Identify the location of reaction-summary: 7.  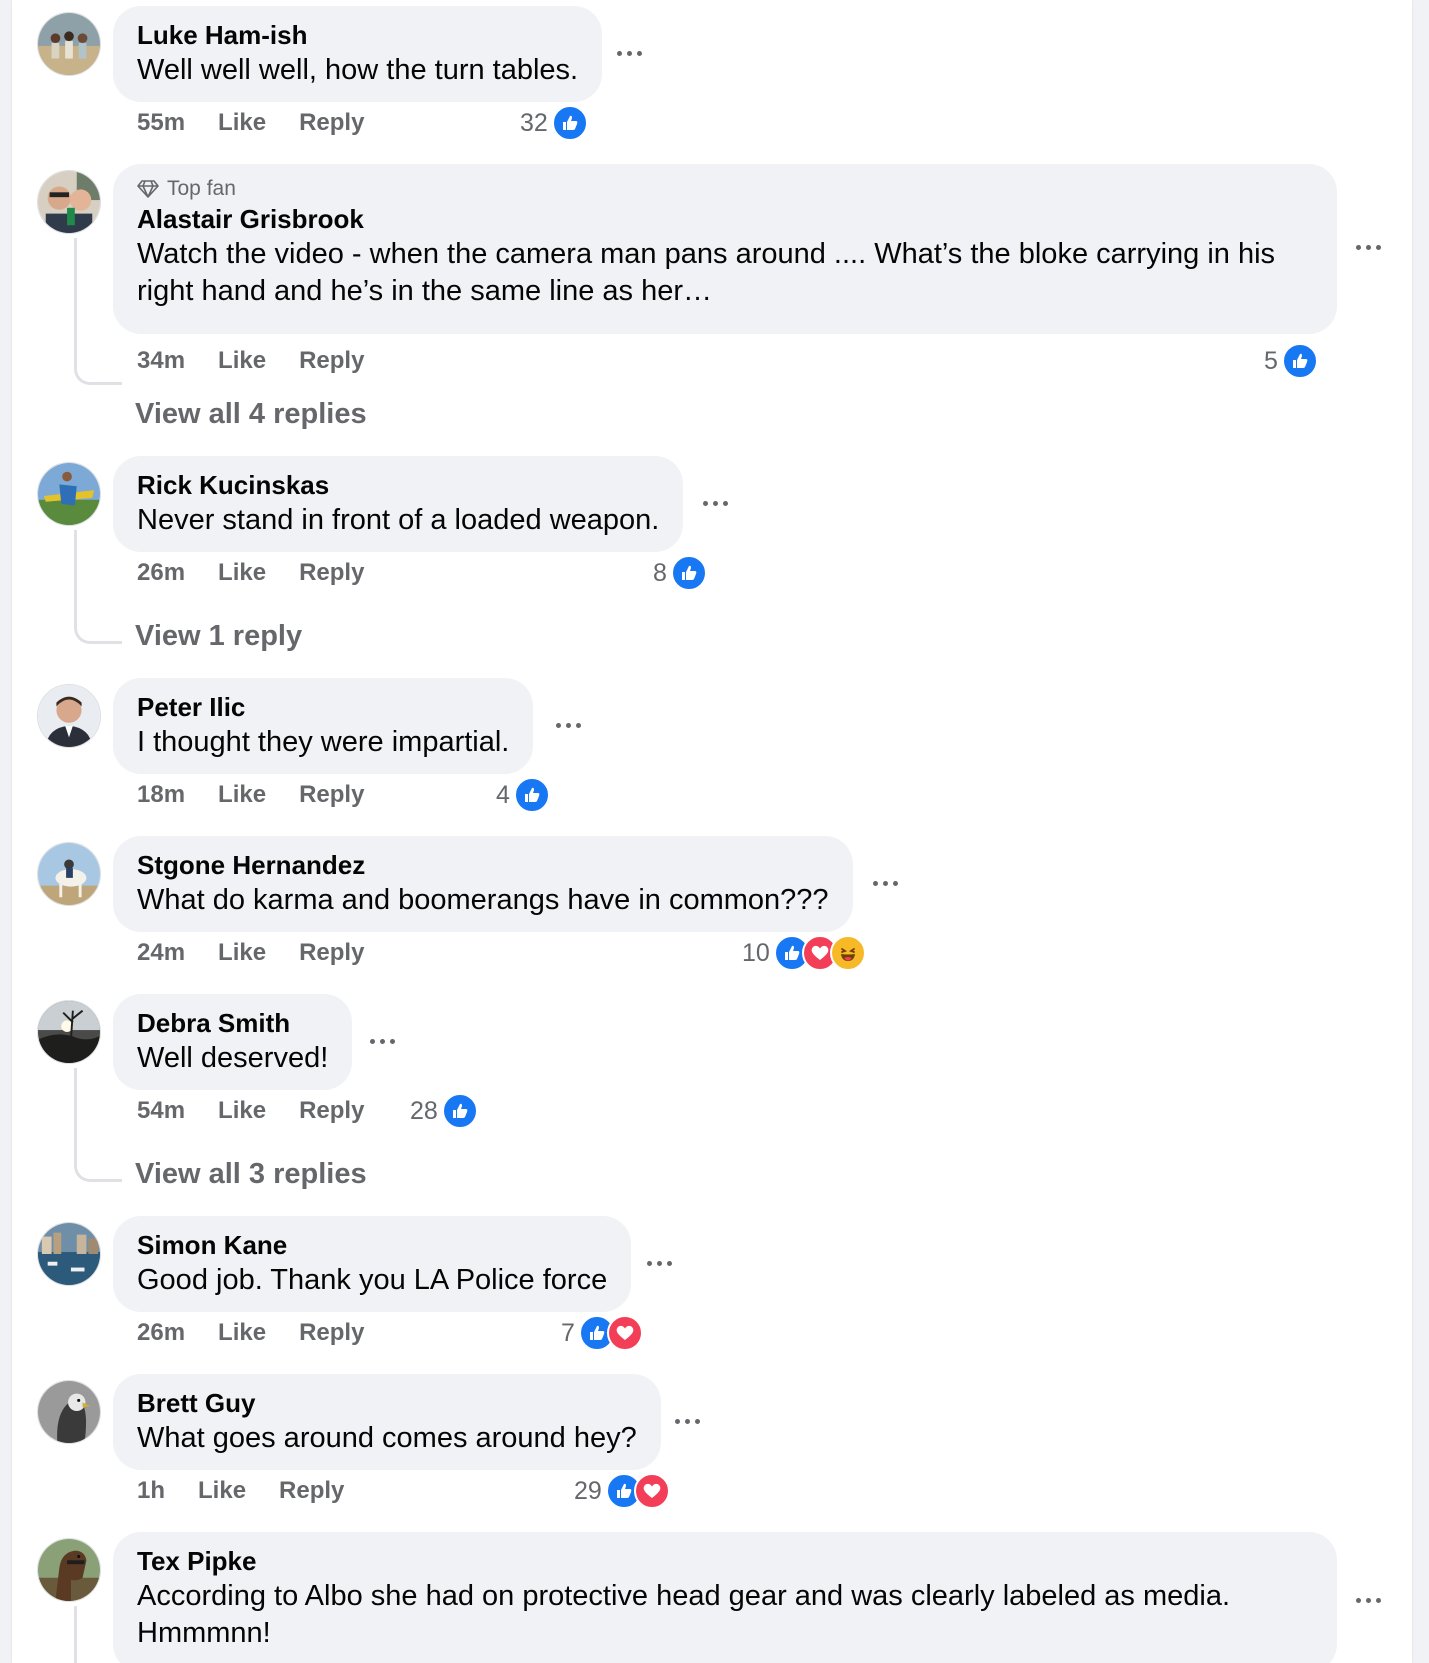
(602, 1333).